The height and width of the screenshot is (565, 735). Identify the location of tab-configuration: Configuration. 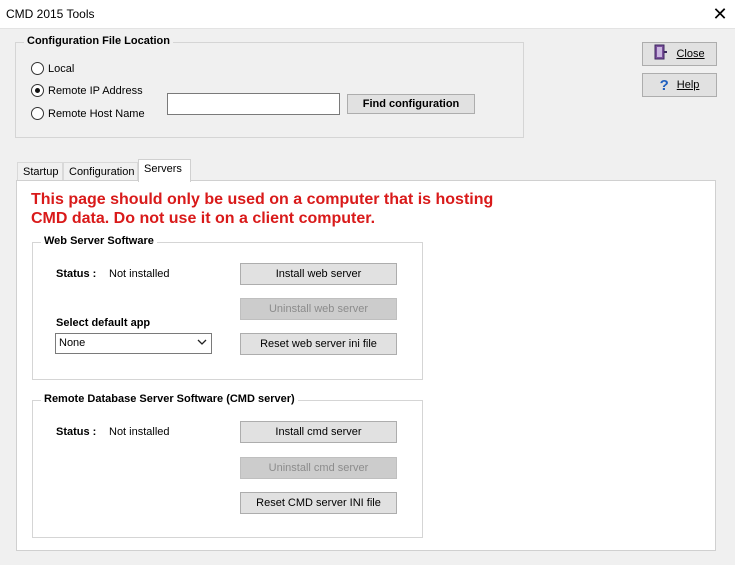
(100, 171).